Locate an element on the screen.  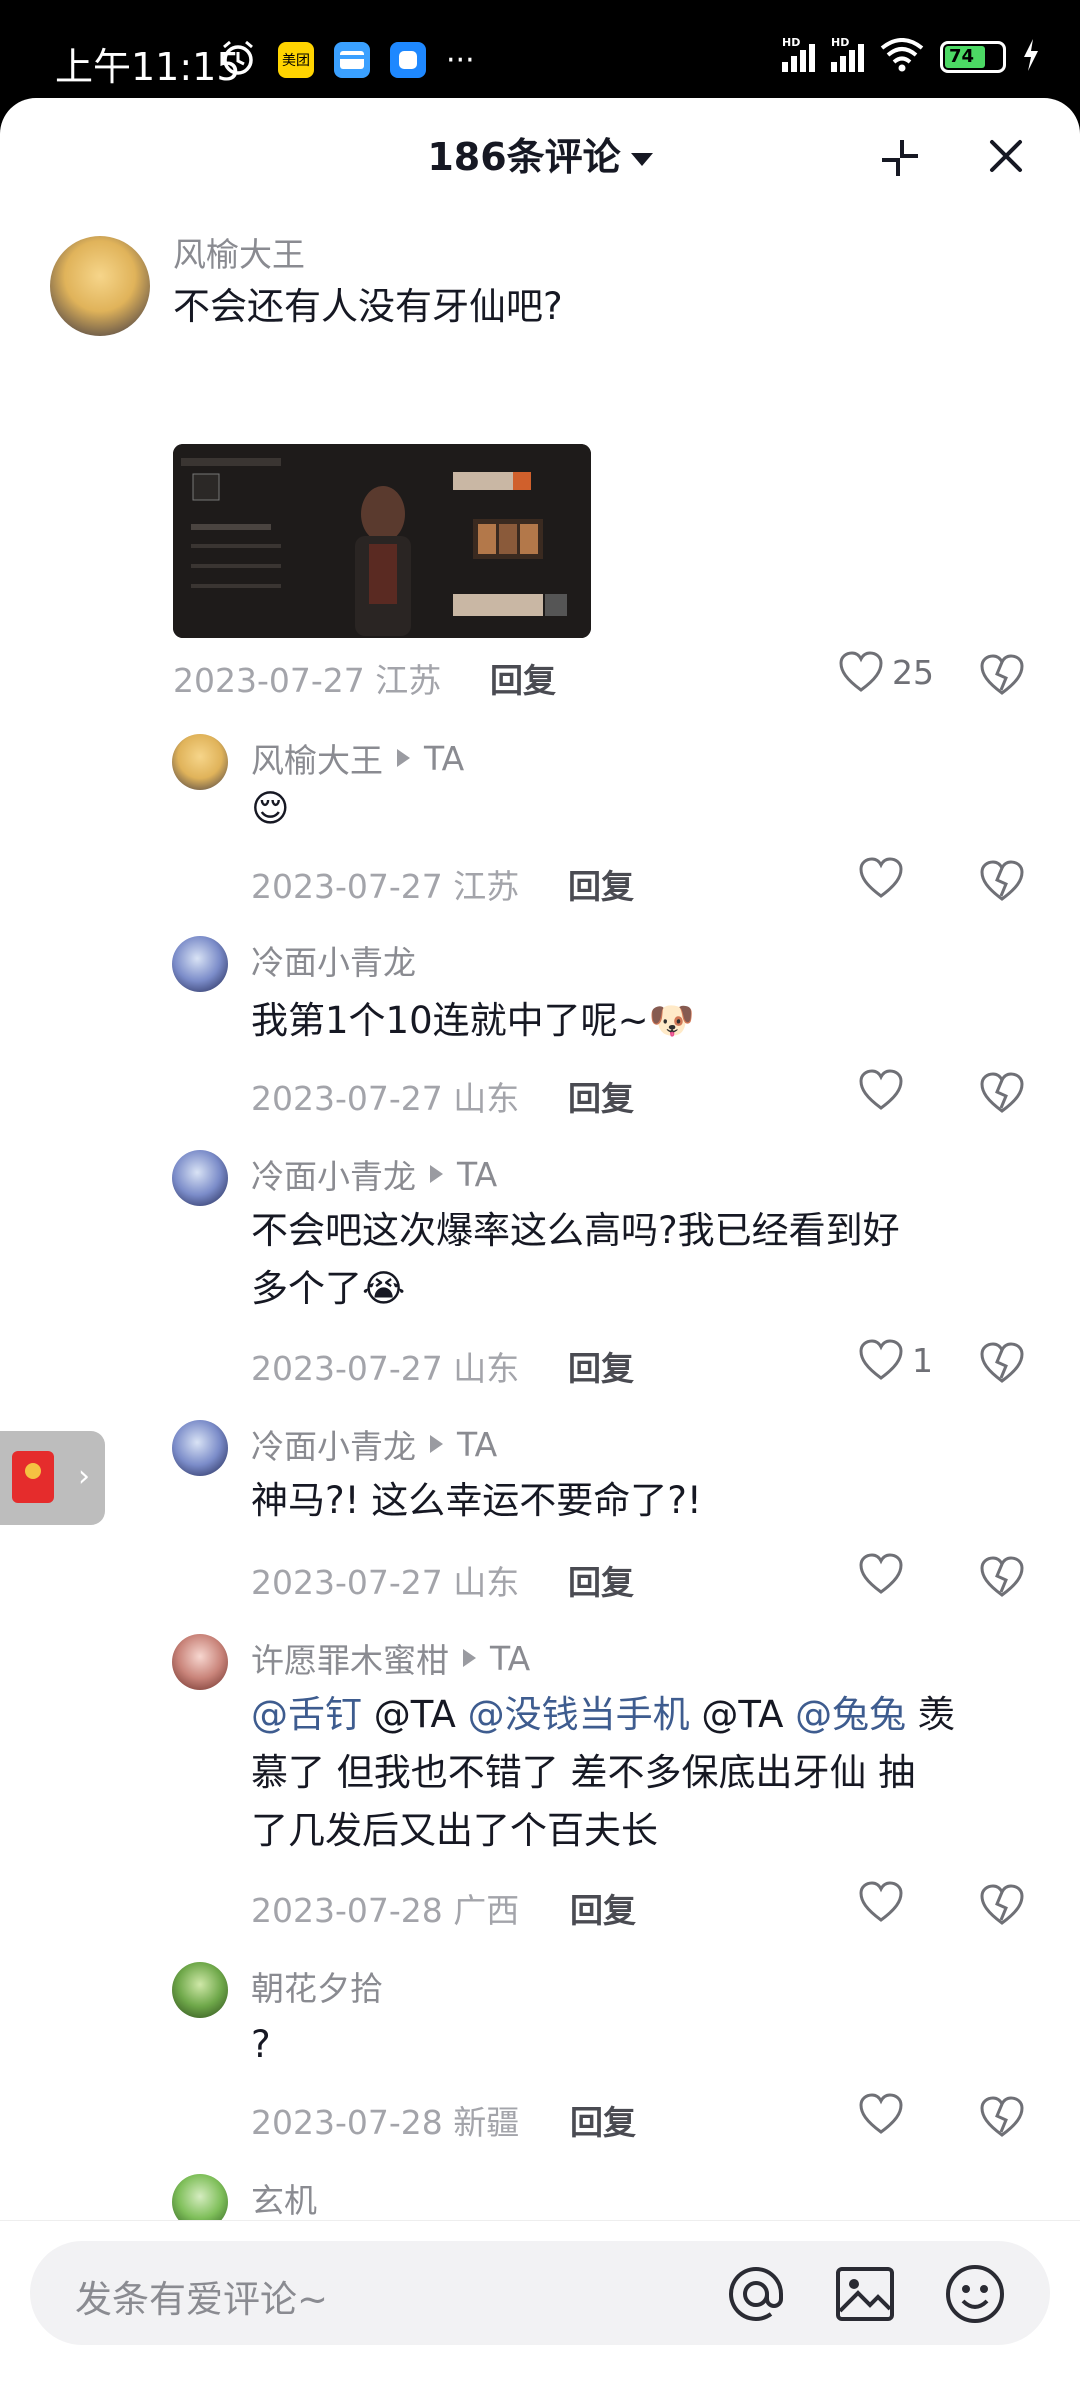
like-button: 1 is located at coordinates (895, 1360).